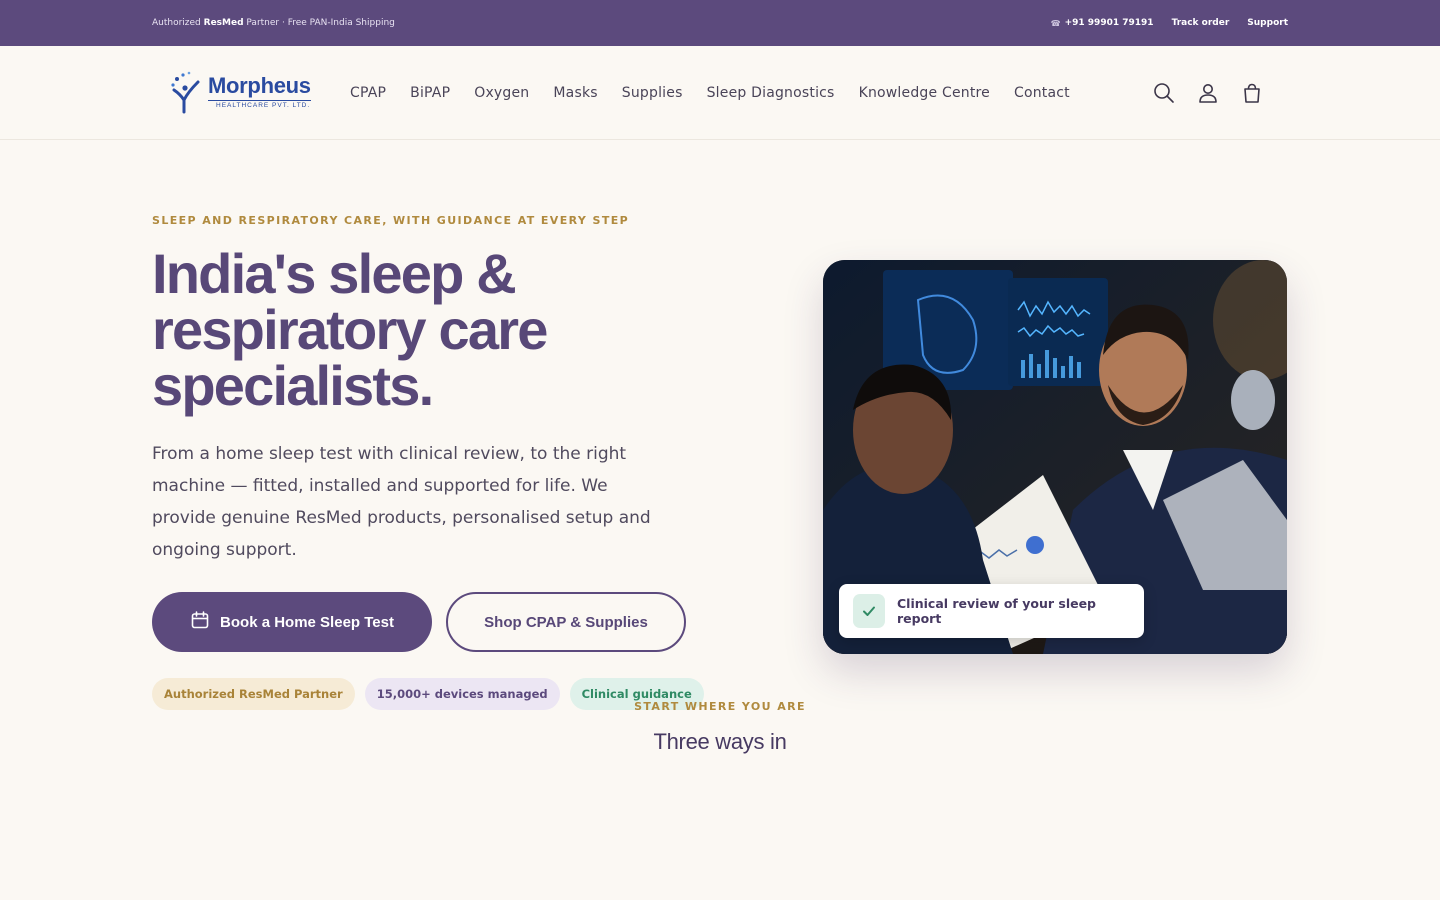 This screenshot has height=900, width=1440. What do you see at coordinates (720, 741) in the screenshot?
I see `section-title: Three ways in` at bounding box center [720, 741].